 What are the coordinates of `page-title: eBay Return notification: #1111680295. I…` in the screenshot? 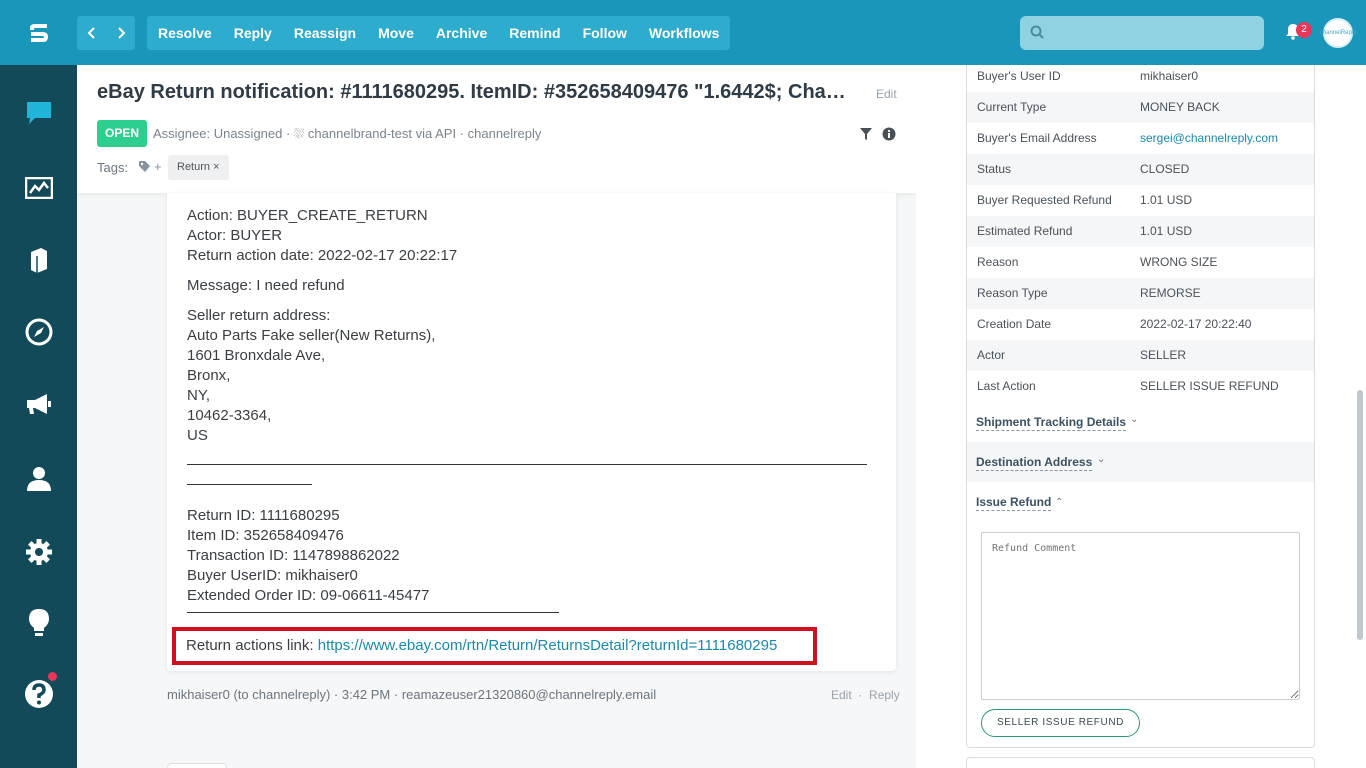 It's located at (477, 92).